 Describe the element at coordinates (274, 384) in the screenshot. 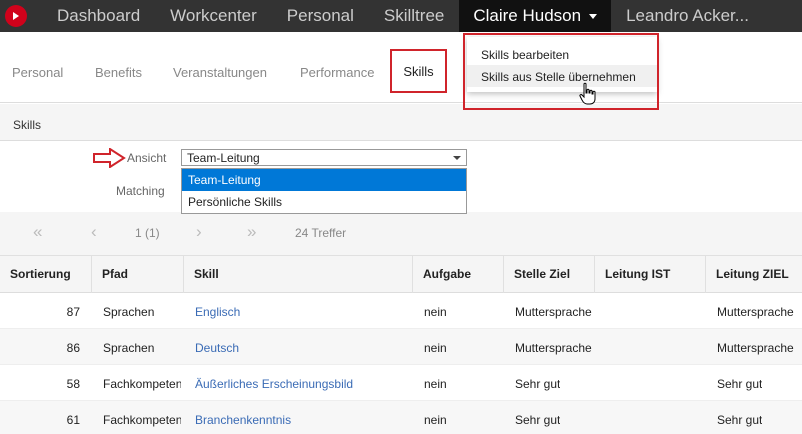

I see `cell-skill-link: Äußerliches Erscheinungsbild` at that location.